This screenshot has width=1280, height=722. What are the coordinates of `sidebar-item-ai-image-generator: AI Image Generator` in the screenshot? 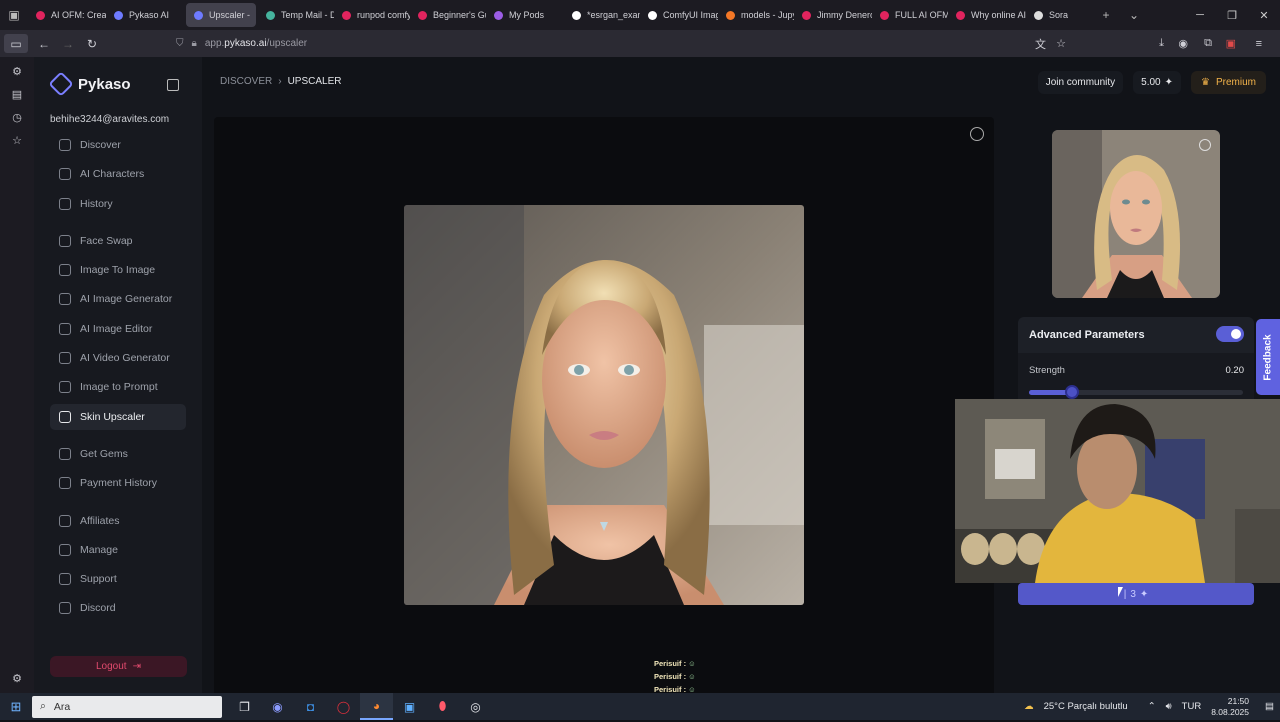 It's located at (118, 299).